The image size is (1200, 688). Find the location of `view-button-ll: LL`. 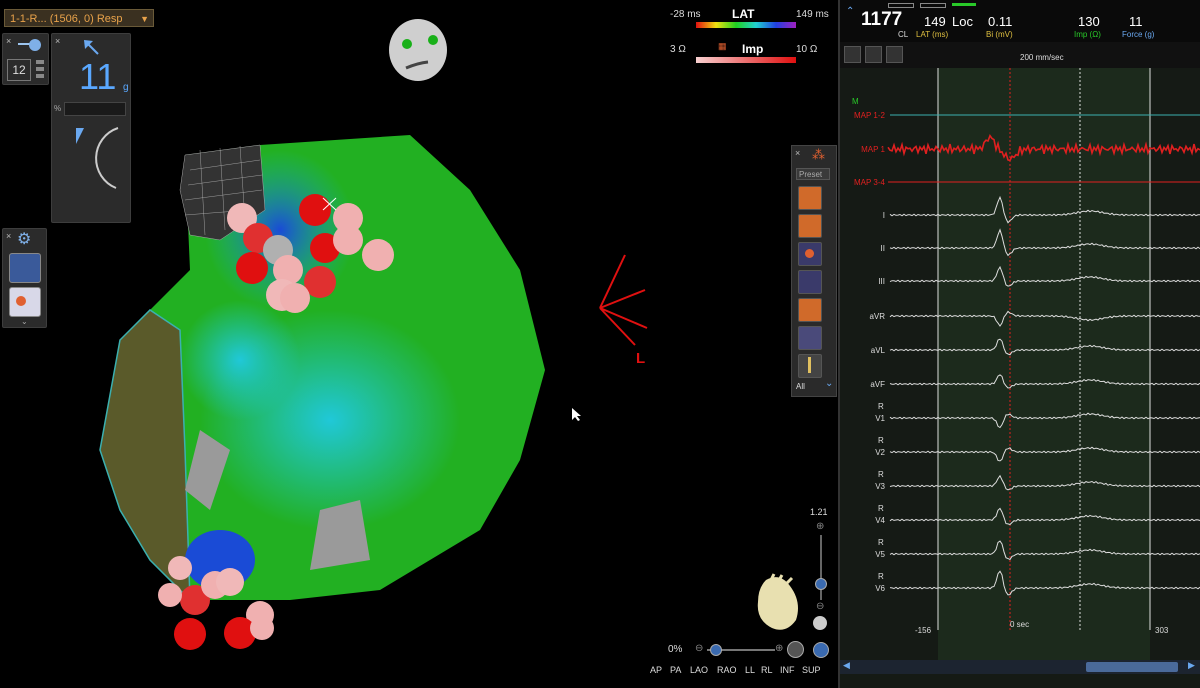

view-button-ll: LL is located at coordinates (750, 670).